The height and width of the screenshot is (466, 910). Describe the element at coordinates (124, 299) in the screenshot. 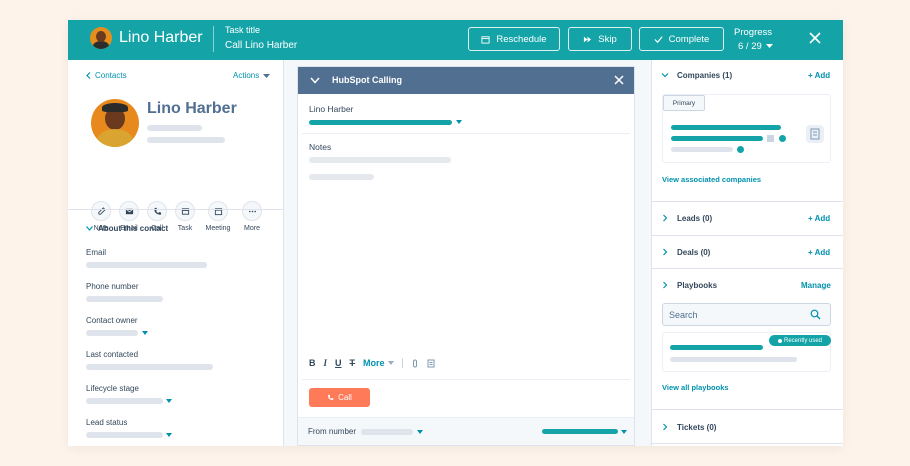

I see `phone-field` at that location.